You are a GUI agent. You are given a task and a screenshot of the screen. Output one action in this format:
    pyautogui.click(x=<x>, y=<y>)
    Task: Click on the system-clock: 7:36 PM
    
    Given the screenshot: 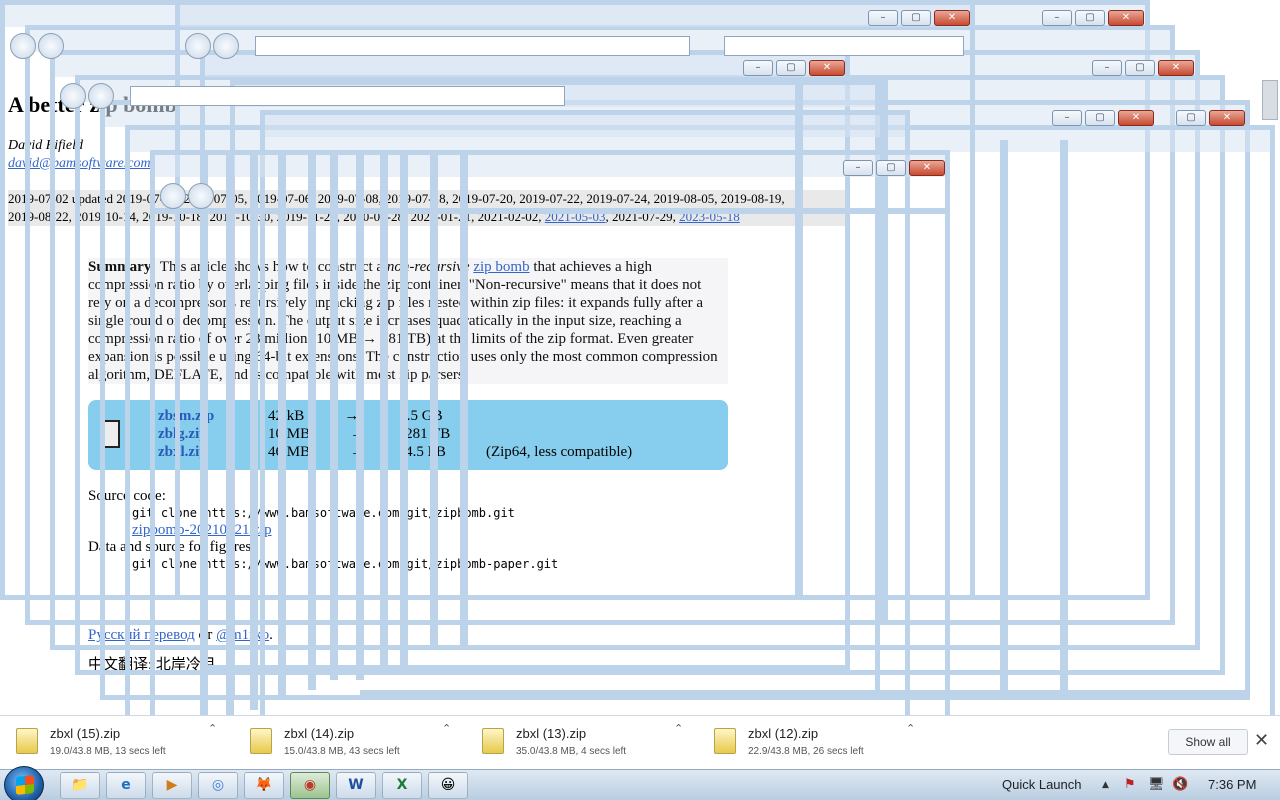 What is the action you would take?
    pyautogui.click(x=1232, y=784)
    